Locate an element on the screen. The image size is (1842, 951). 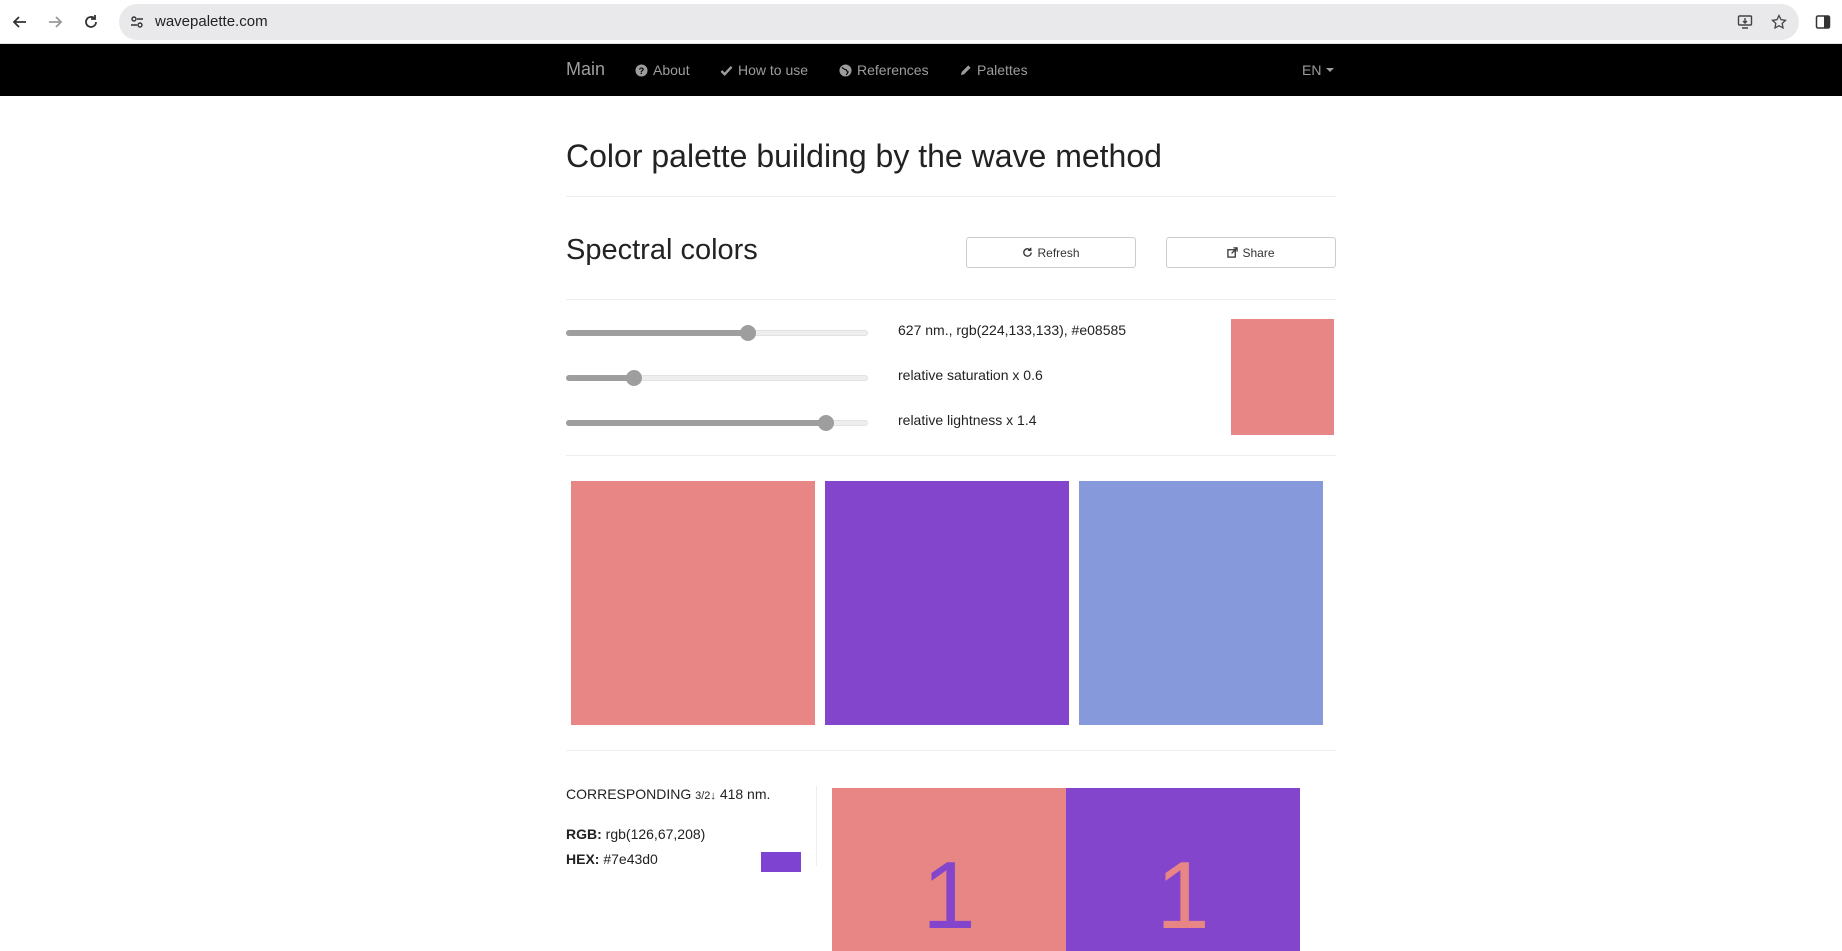
caret-down-icon is located at coordinates (1330, 70).